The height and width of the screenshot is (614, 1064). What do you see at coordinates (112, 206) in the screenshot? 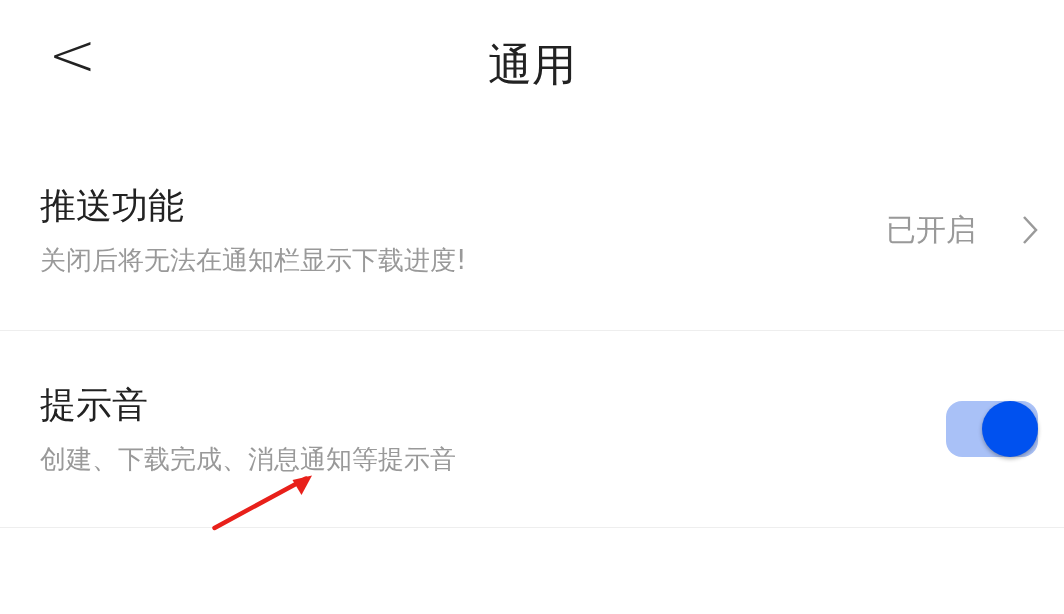
I see `setting-title: 推送功能` at bounding box center [112, 206].